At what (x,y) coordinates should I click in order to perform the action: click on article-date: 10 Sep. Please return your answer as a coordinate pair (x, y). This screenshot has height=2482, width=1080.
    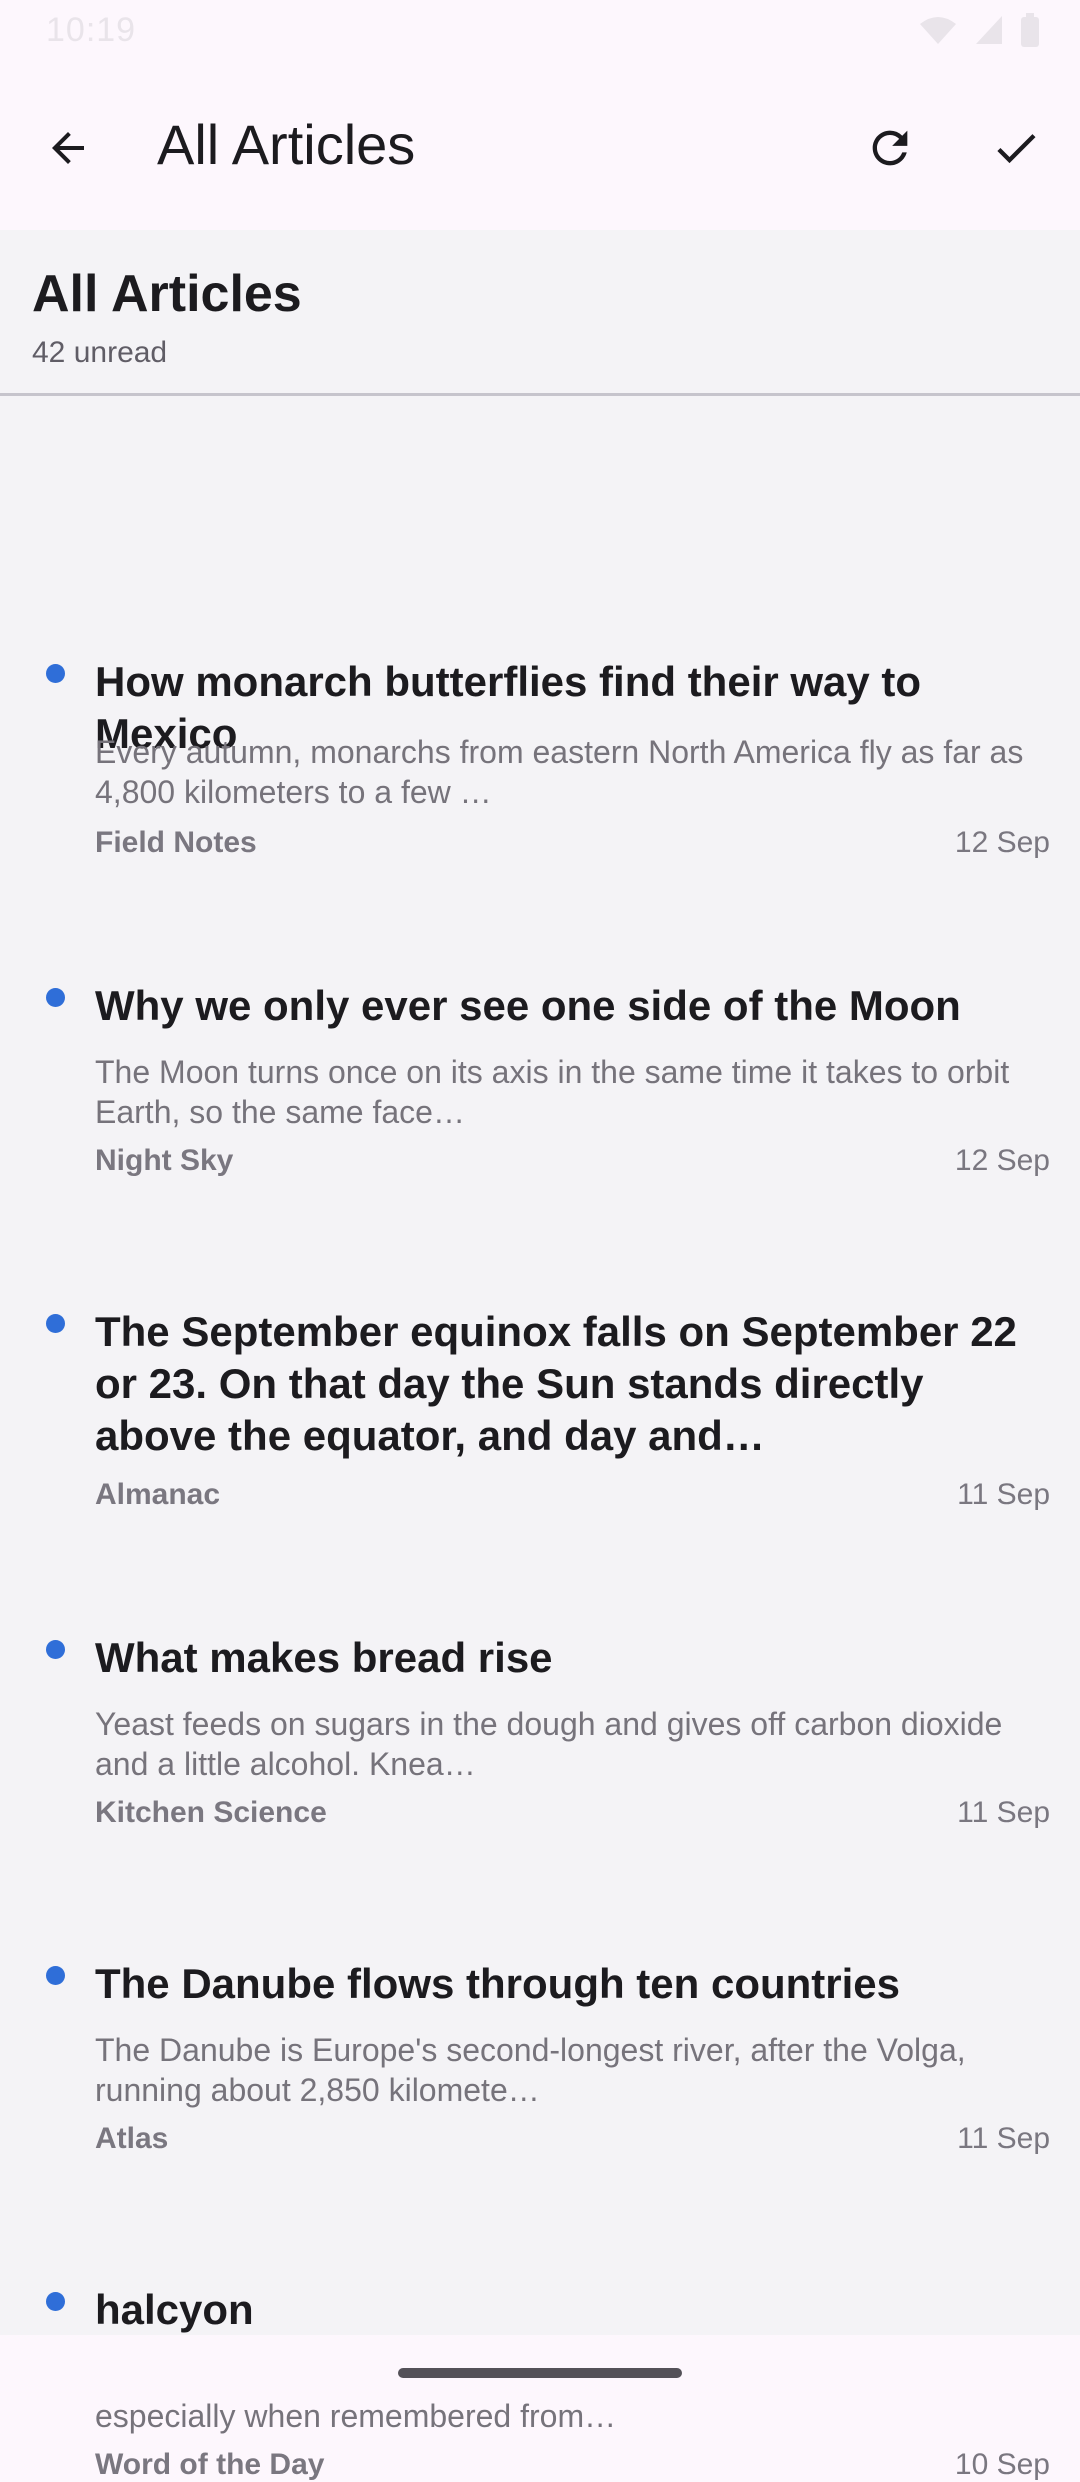
    Looking at the image, I should click on (1002, 2464).